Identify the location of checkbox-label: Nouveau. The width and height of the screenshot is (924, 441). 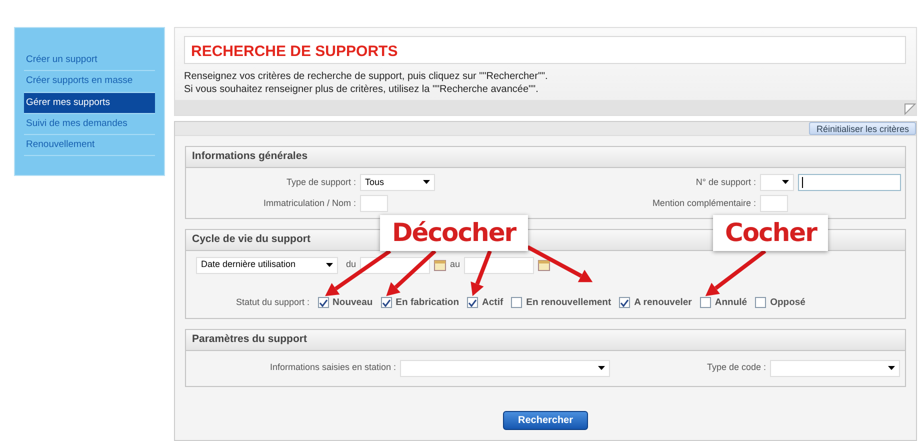
(352, 303).